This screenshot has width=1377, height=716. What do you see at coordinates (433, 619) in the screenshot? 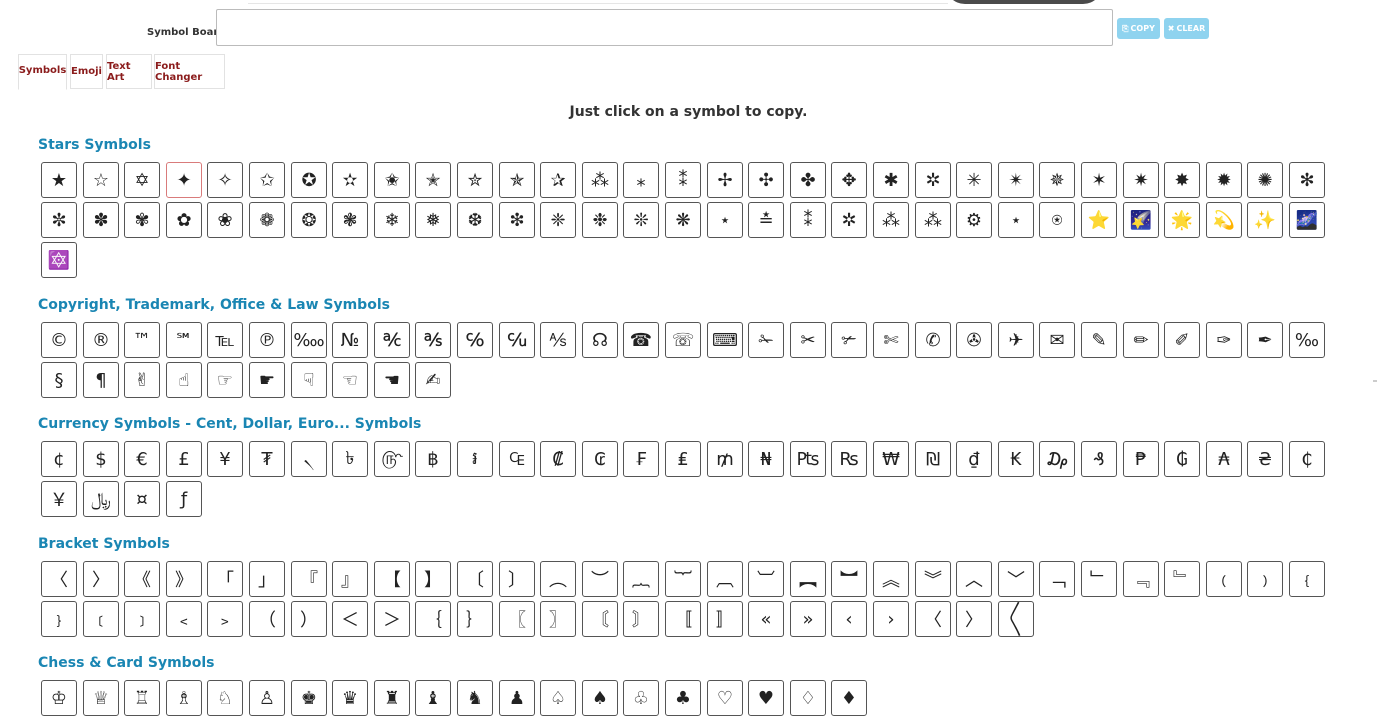
I see `symbol-button: ｛` at bounding box center [433, 619].